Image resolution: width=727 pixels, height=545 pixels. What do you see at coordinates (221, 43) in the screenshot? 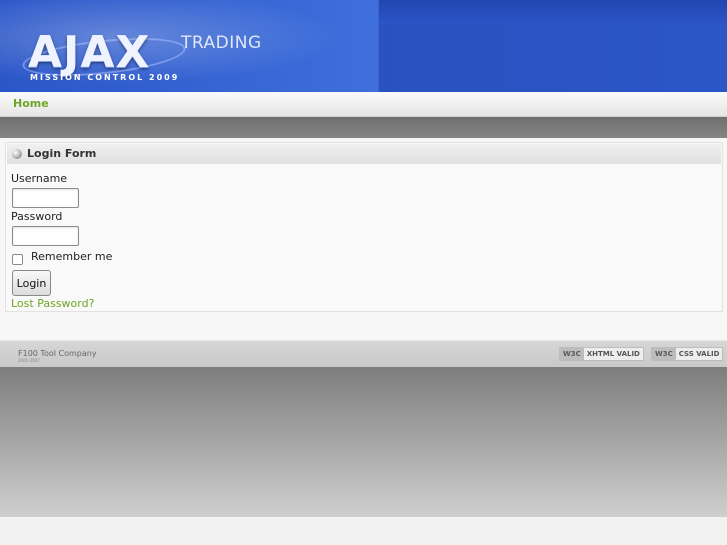
I see `logo-side-text: TRADING` at bounding box center [221, 43].